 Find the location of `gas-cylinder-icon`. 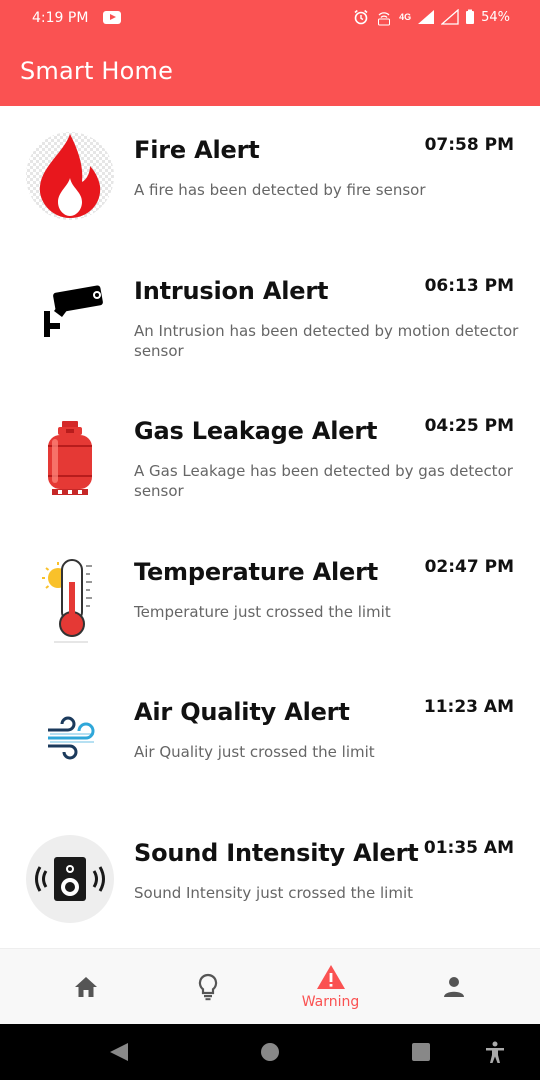

gas-cylinder-icon is located at coordinates (70, 457).